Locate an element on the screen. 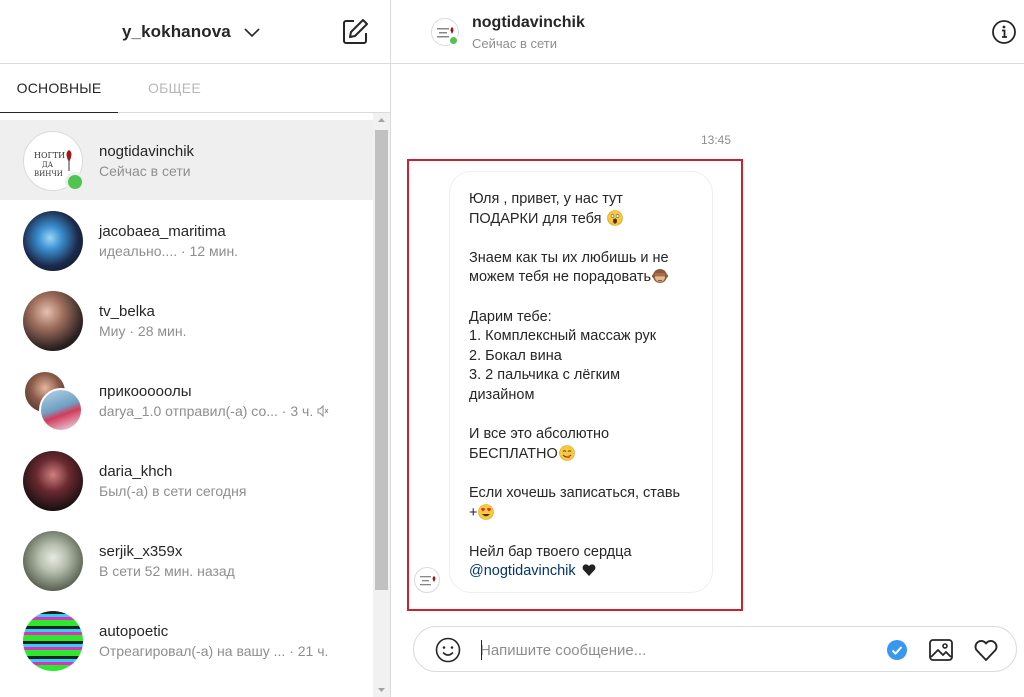  message-line: ПОДАРКИ для тебя is located at coordinates (581, 219).